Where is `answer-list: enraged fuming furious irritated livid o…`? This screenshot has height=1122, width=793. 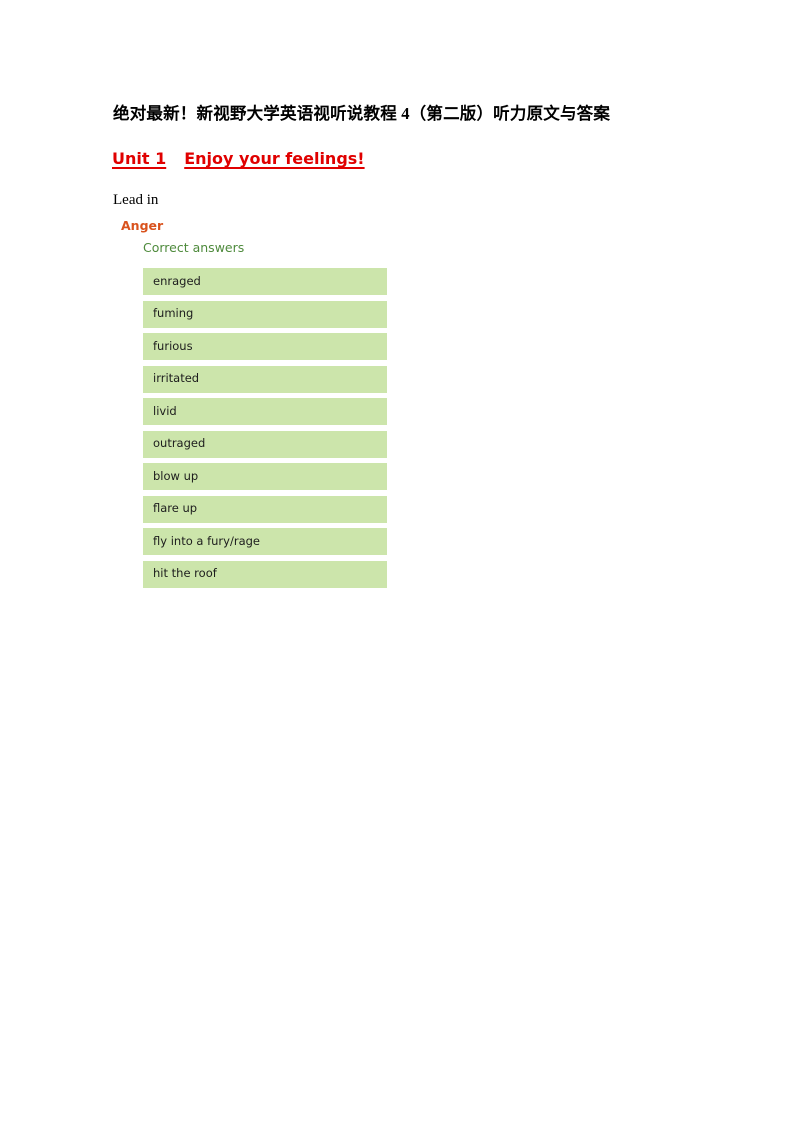
answer-list: enraged fuming furious irritated livid o… is located at coordinates (265, 430).